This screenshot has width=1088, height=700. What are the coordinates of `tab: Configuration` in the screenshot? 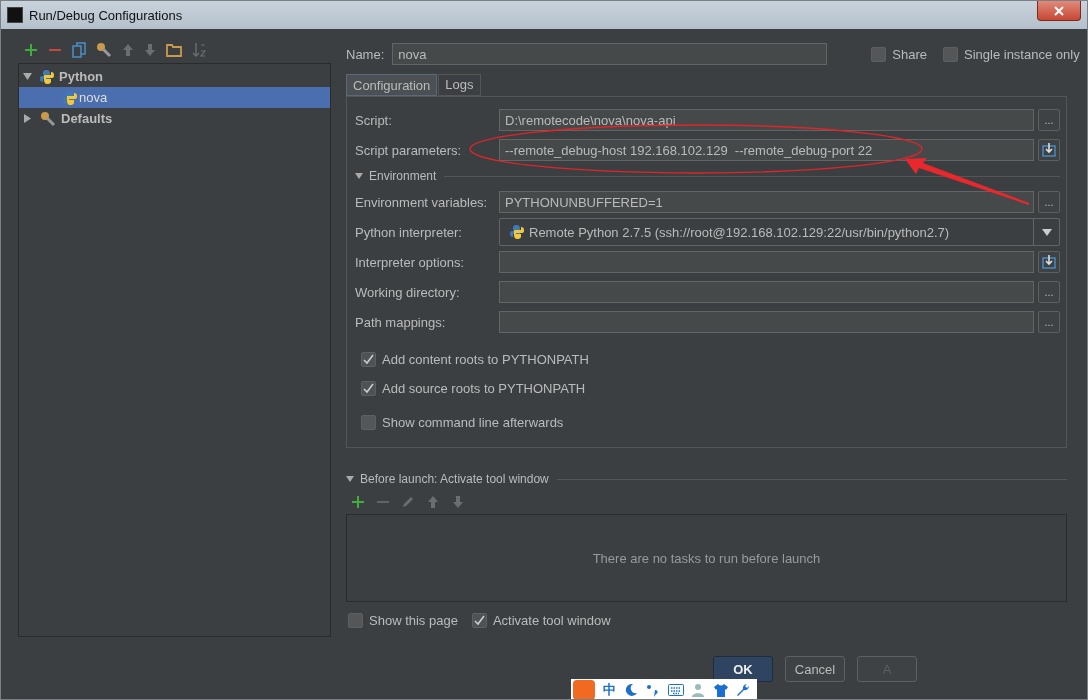 It's located at (392, 85).